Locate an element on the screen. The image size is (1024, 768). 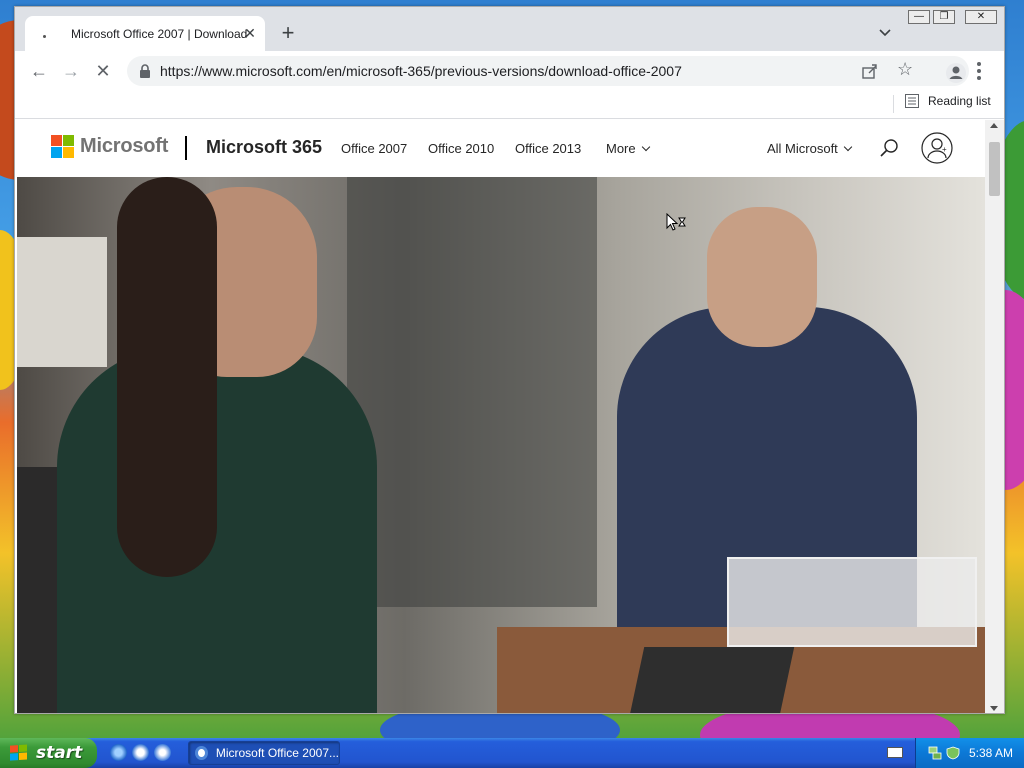
loading-favicon-icon is located at coordinates (45, 34).